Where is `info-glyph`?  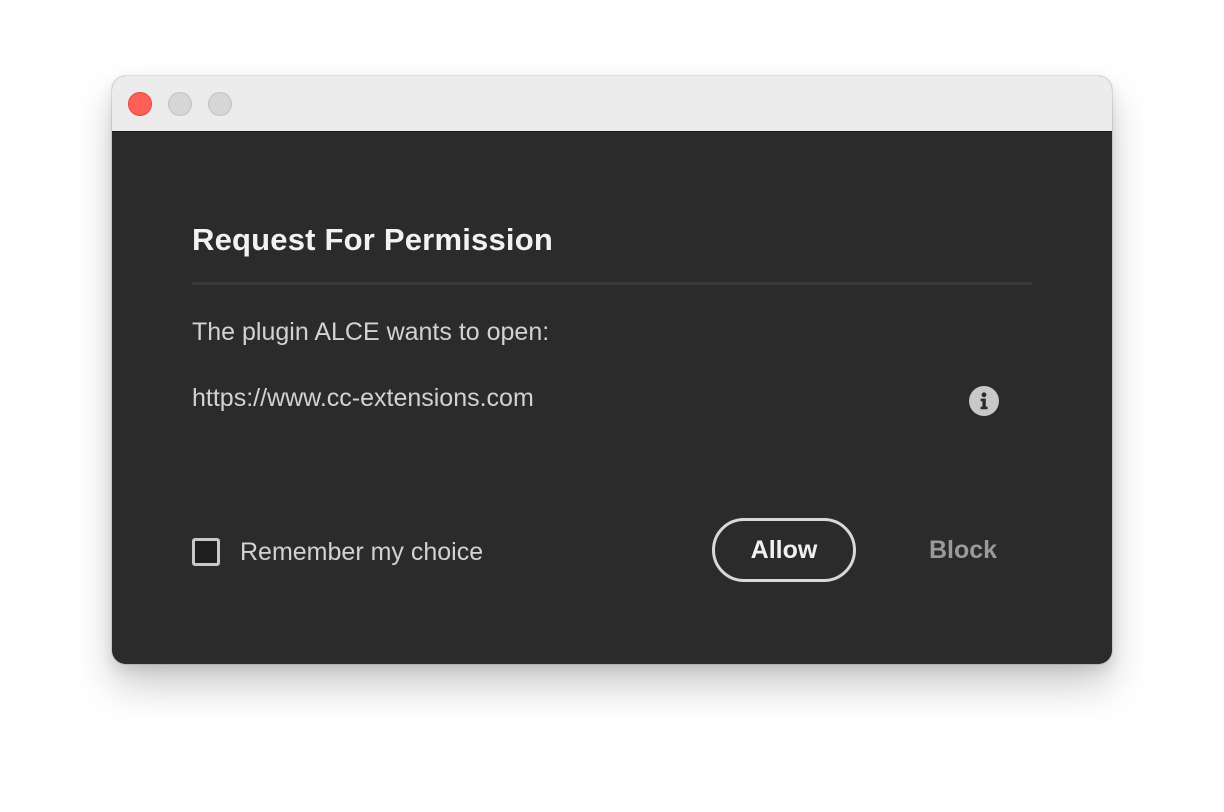 info-glyph is located at coordinates (984, 401).